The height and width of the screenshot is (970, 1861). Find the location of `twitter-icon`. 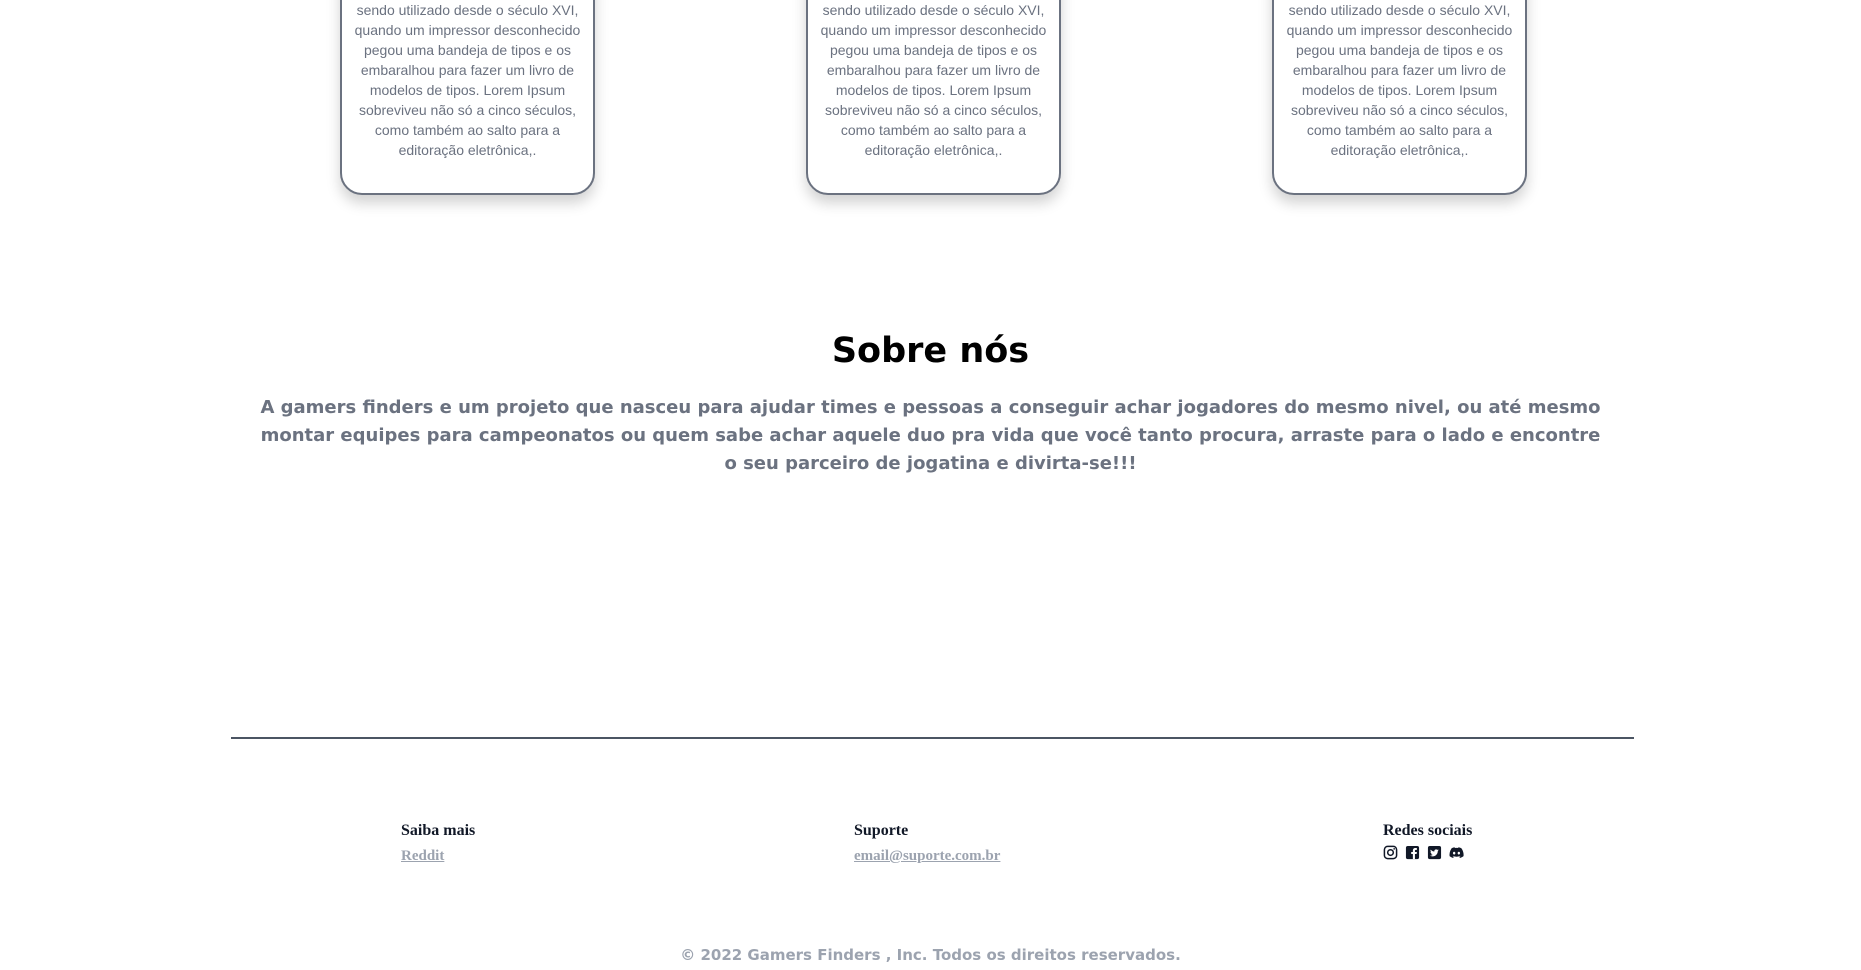

twitter-icon is located at coordinates (1434, 852).